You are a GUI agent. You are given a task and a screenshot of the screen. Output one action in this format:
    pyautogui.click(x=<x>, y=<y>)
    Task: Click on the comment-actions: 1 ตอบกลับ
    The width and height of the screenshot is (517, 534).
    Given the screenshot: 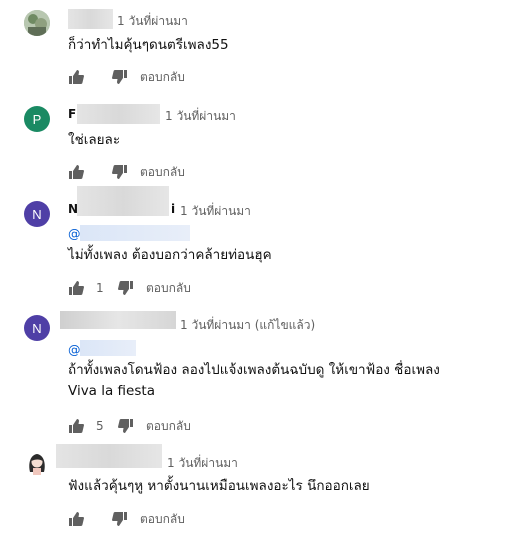 What is the action you would take?
    pyautogui.click(x=129, y=288)
    